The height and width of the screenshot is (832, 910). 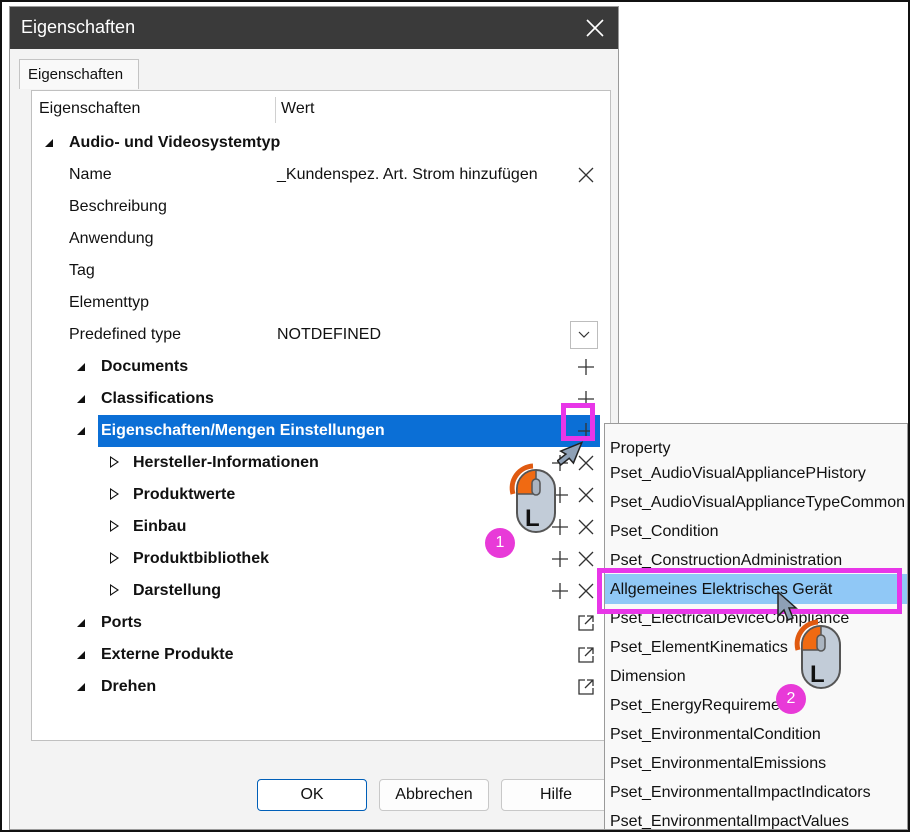 What do you see at coordinates (791, 699) in the screenshot?
I see `step-badge-2: 2` at bounding box center [791, 699].